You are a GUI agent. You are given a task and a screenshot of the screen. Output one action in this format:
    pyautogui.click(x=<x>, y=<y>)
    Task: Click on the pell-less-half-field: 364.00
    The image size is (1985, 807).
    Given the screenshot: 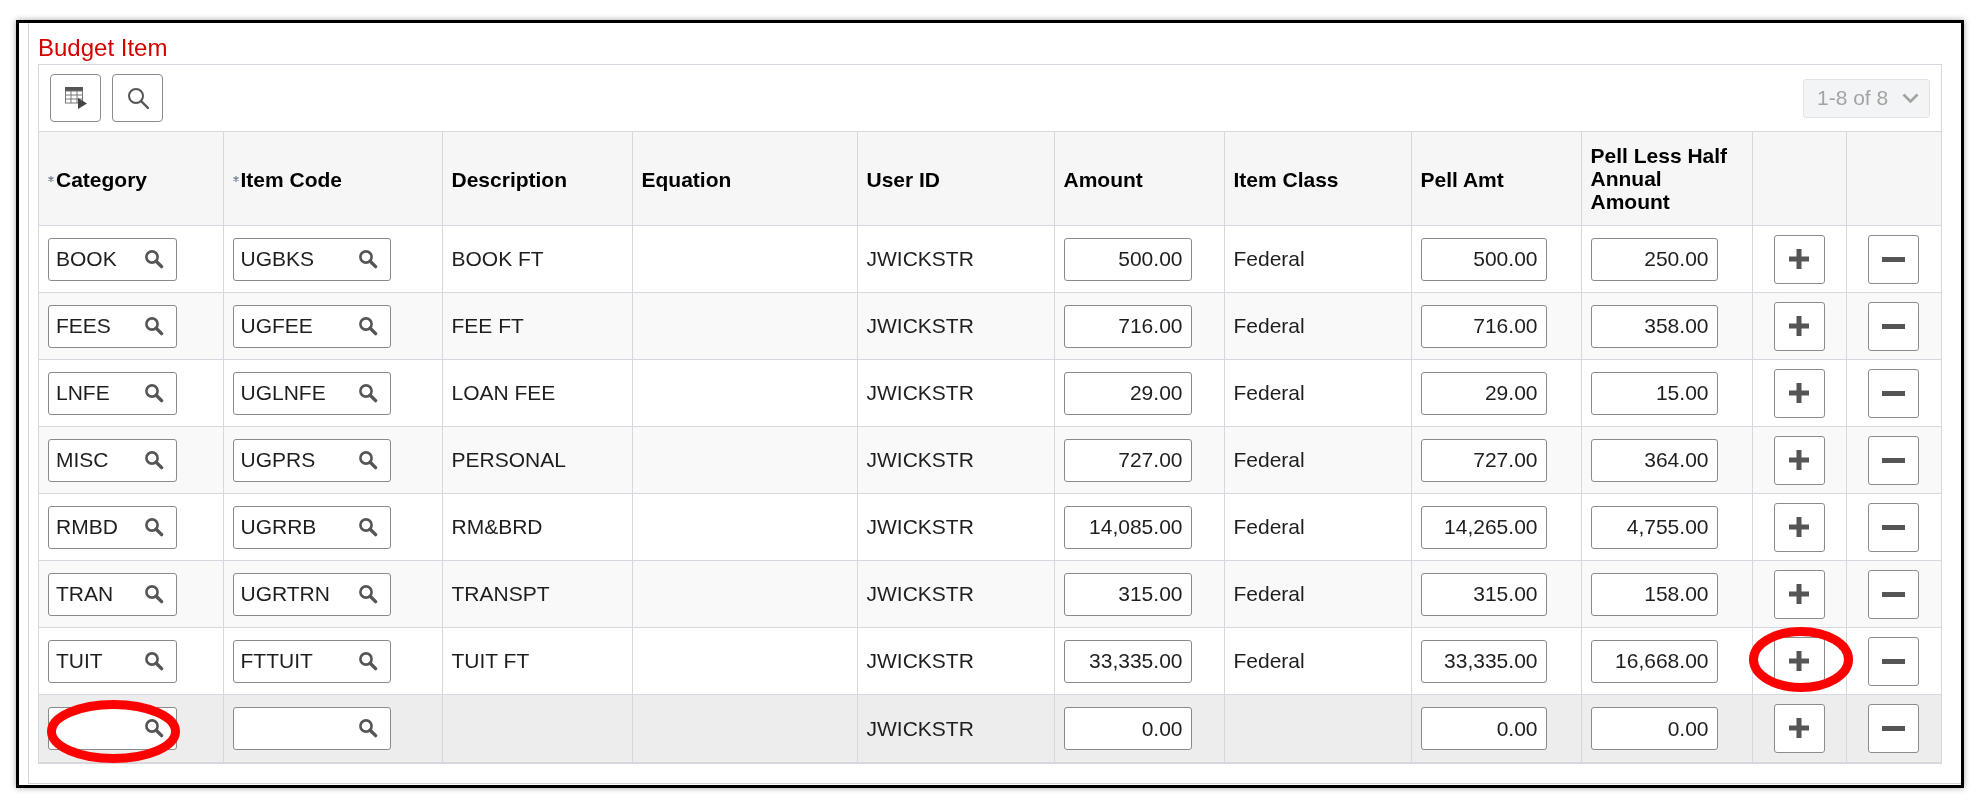 What is the action you would take?
    pyautogui.click(x=1654, y=460)
    